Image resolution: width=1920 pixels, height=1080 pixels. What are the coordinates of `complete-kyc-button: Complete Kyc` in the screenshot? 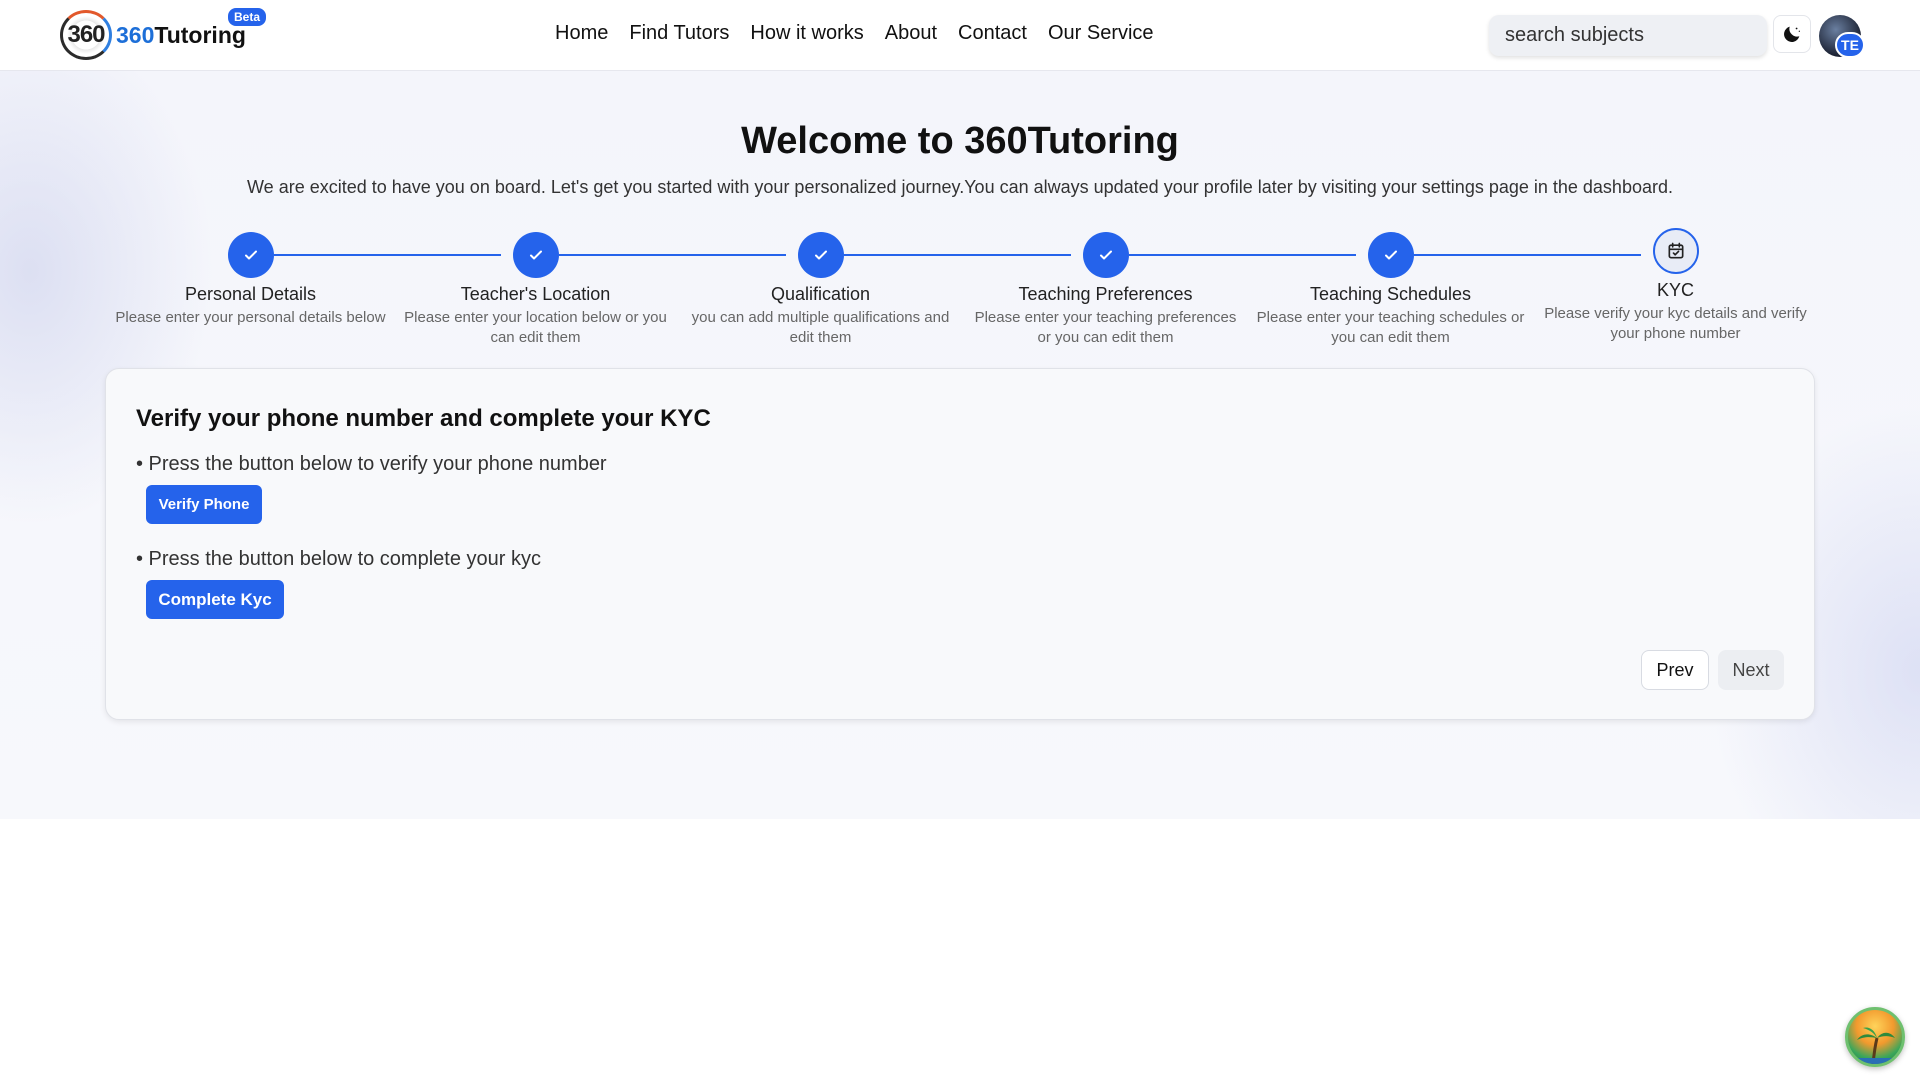 It's located at (215, 599).